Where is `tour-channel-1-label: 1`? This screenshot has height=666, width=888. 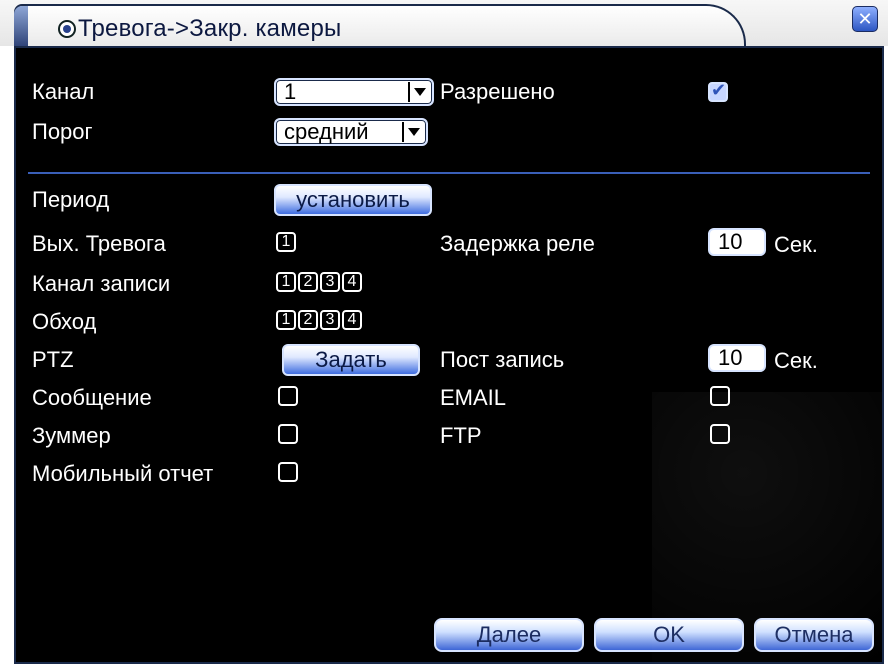
tour-channel-1-label: 1 is located at coordinates (286, 319).